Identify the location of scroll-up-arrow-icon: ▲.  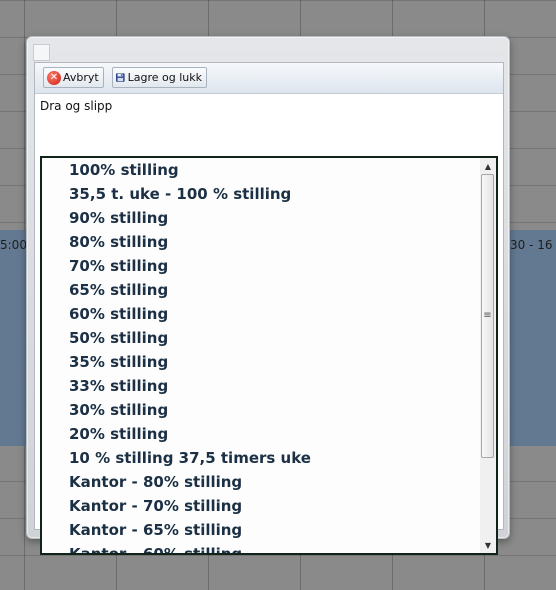
(488, 166).